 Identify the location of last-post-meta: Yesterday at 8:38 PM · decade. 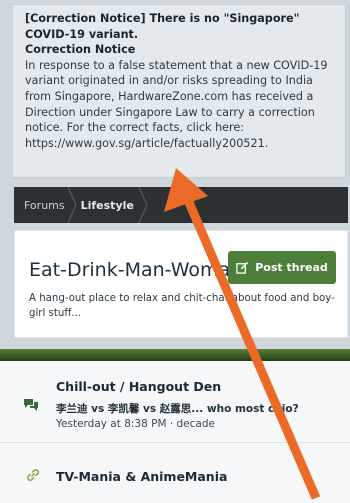
(135, 424).